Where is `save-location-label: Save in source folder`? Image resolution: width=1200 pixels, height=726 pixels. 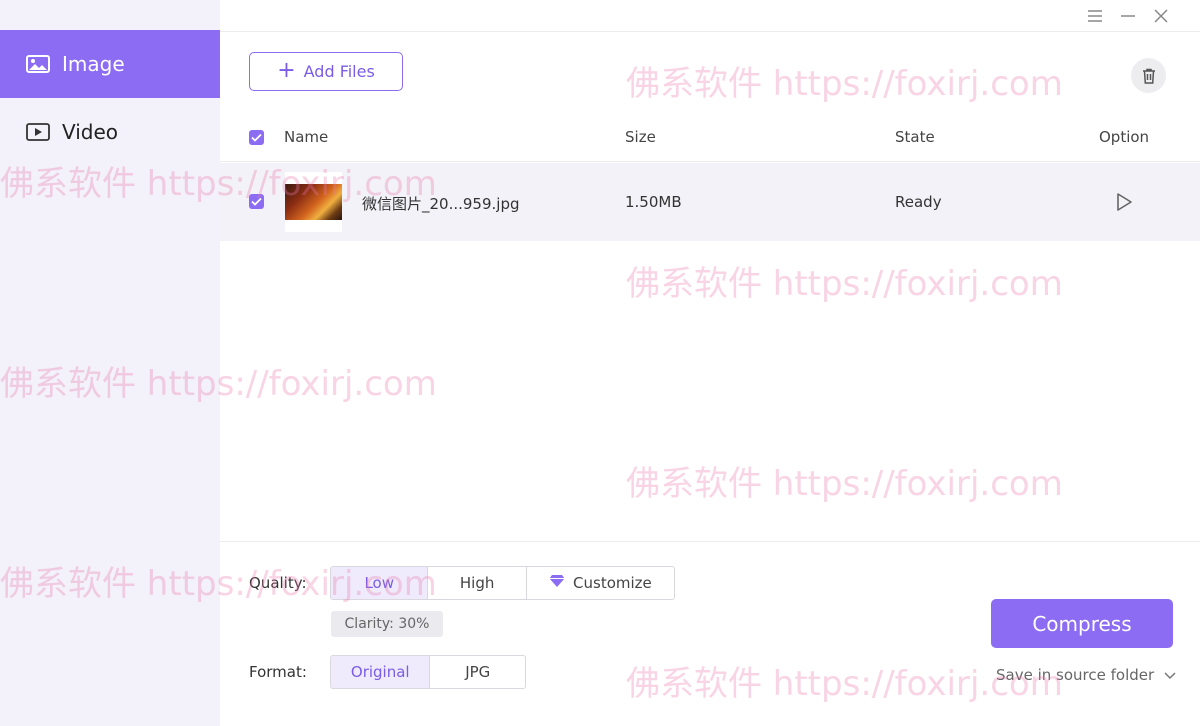 save-location-label: Save in source folder is located at coordinates (1075, 675).